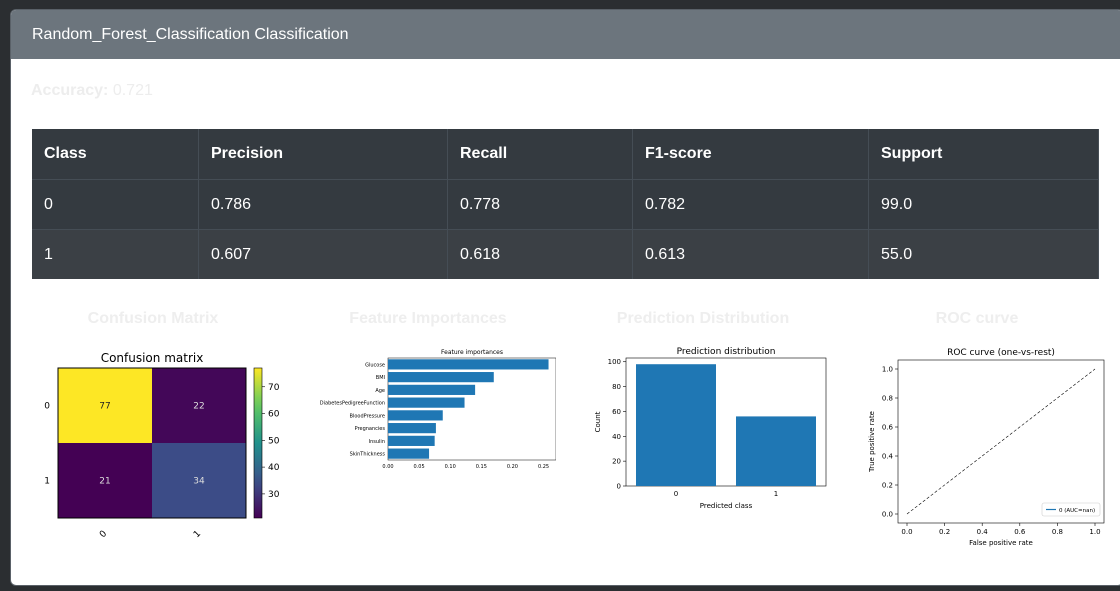 The height and width of the screenshot is (591, 1120). I want to click on y-axis-label: True positive rate, so click(872, 442).